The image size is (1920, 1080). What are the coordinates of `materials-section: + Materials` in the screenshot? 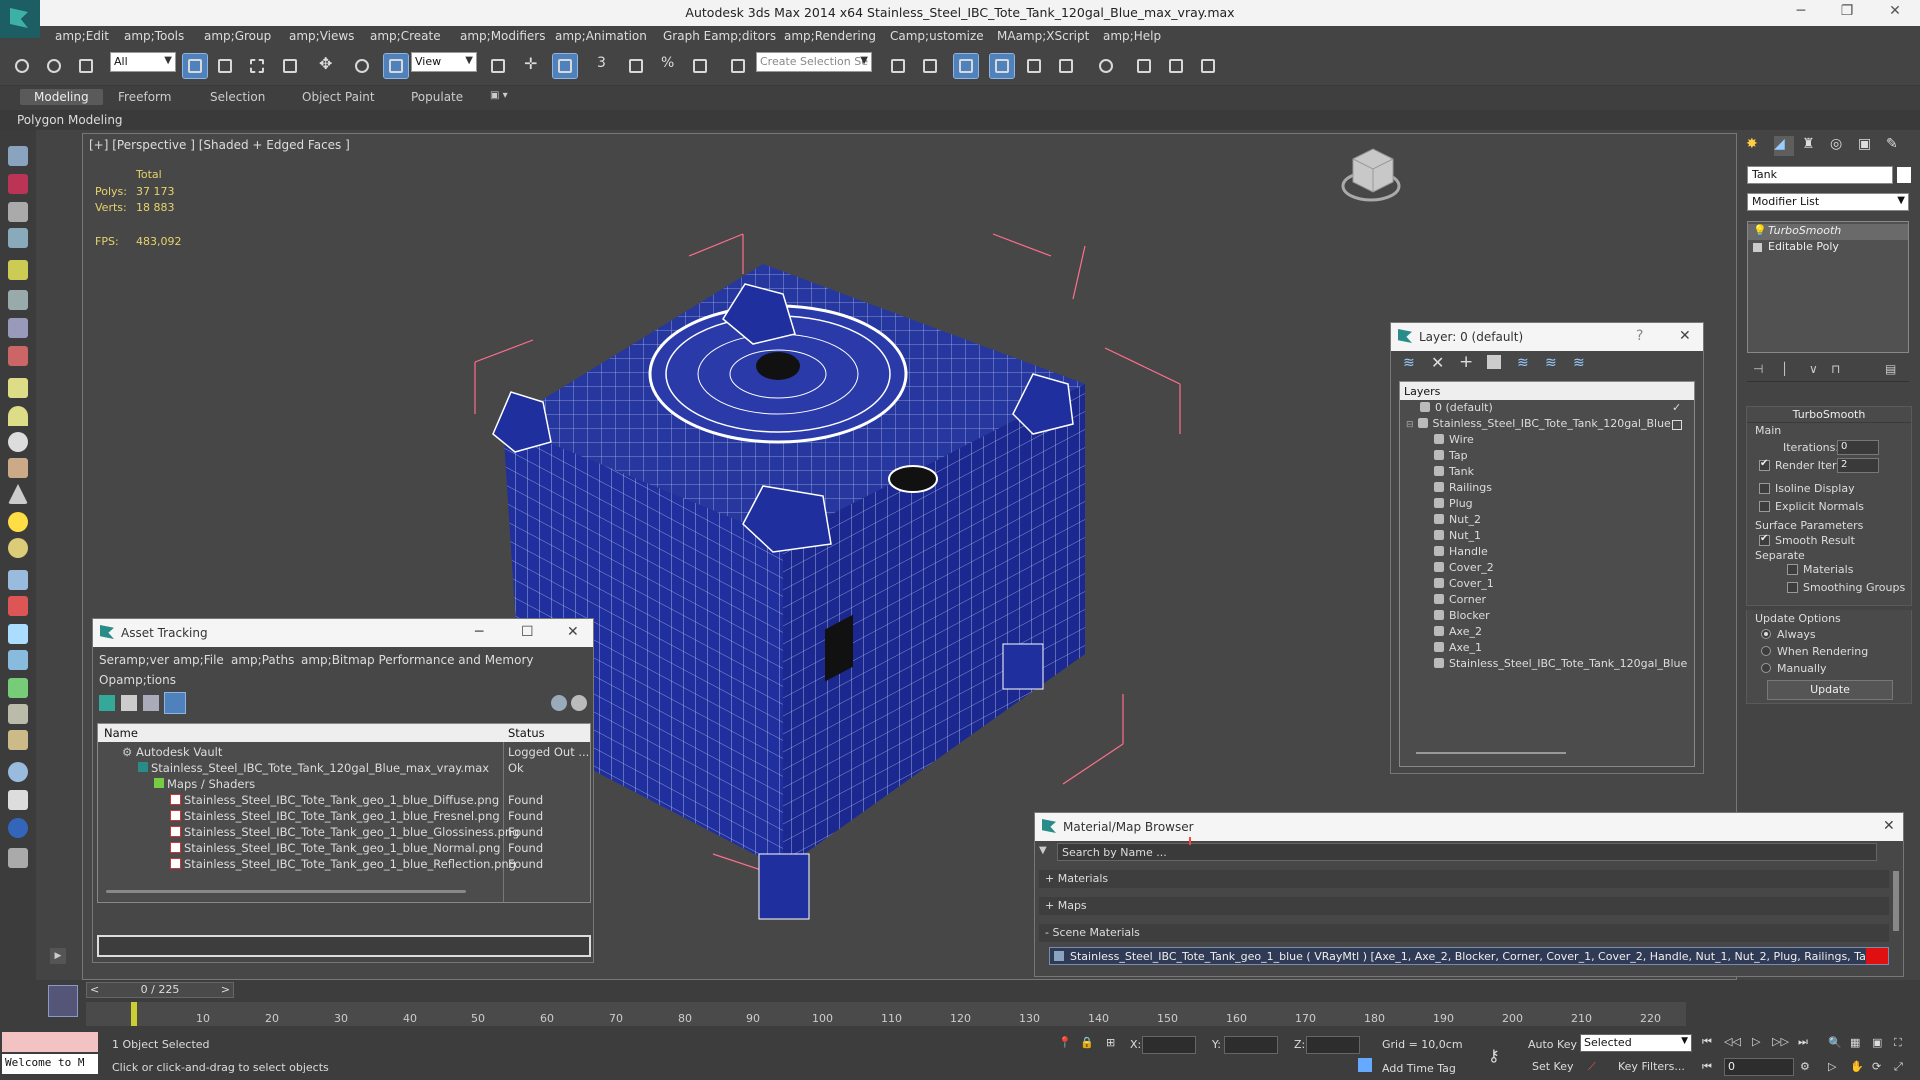 It's located at (1464, 879).